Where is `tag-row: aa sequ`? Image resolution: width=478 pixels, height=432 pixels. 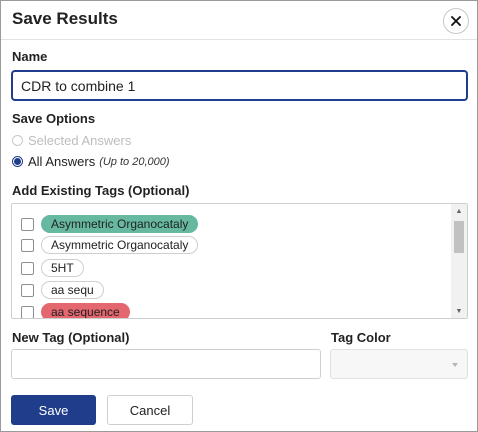 tag-row: aa sequ is located at coordinates (62, 290).